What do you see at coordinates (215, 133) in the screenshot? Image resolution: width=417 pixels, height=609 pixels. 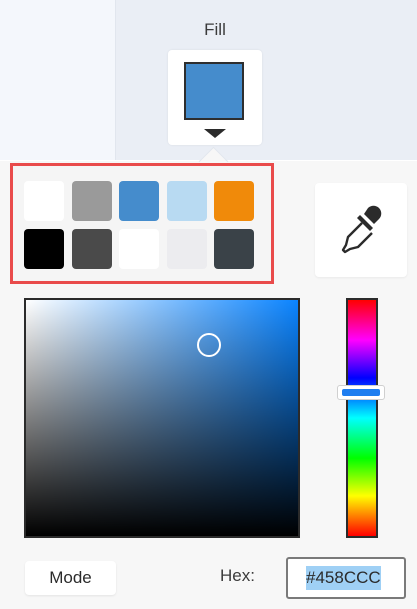 I see `caret-down-icon` at bounding box center [215, 133].